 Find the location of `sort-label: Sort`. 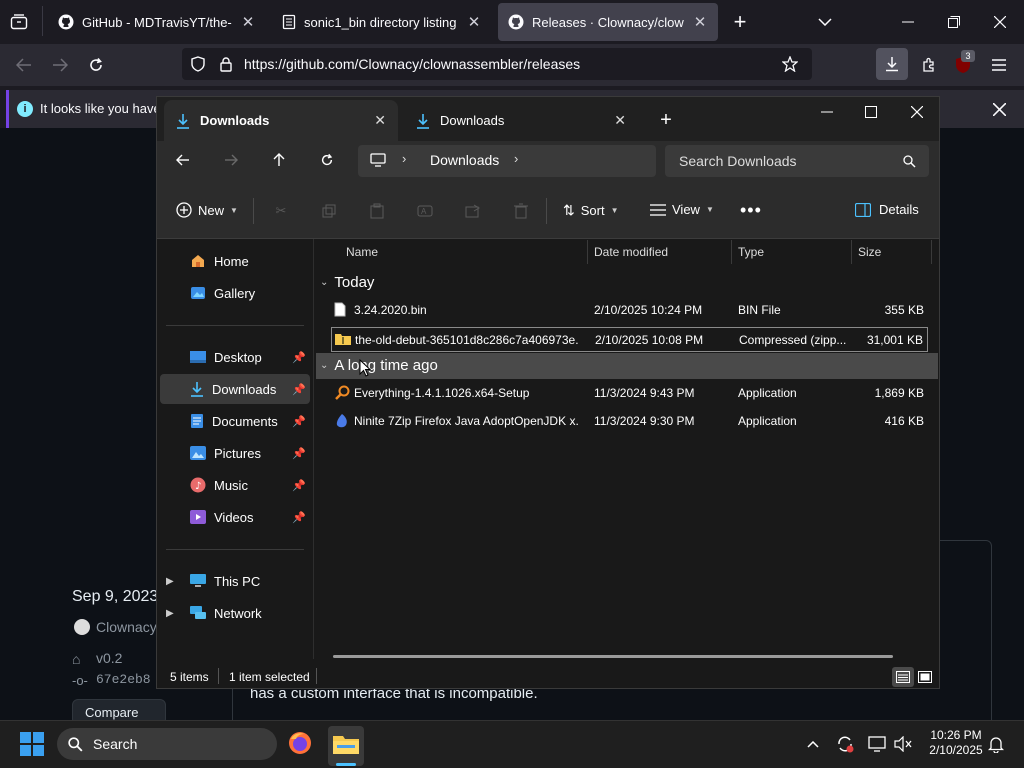

sort-label: Sort is located at coordinates (592, 210).